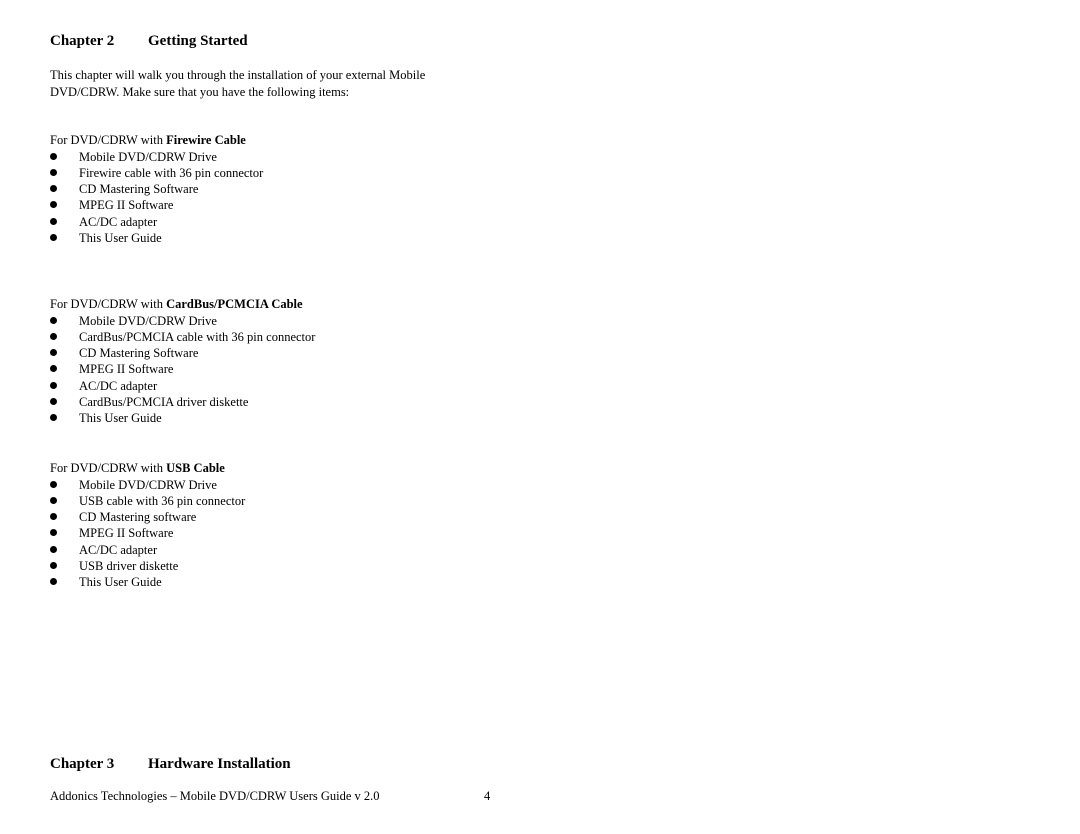 Image resolution: width=1080 pixels, height=834 pixels. I want to click on section-heading: For DVD/CDRW with USB Cable, so click(147, 468).